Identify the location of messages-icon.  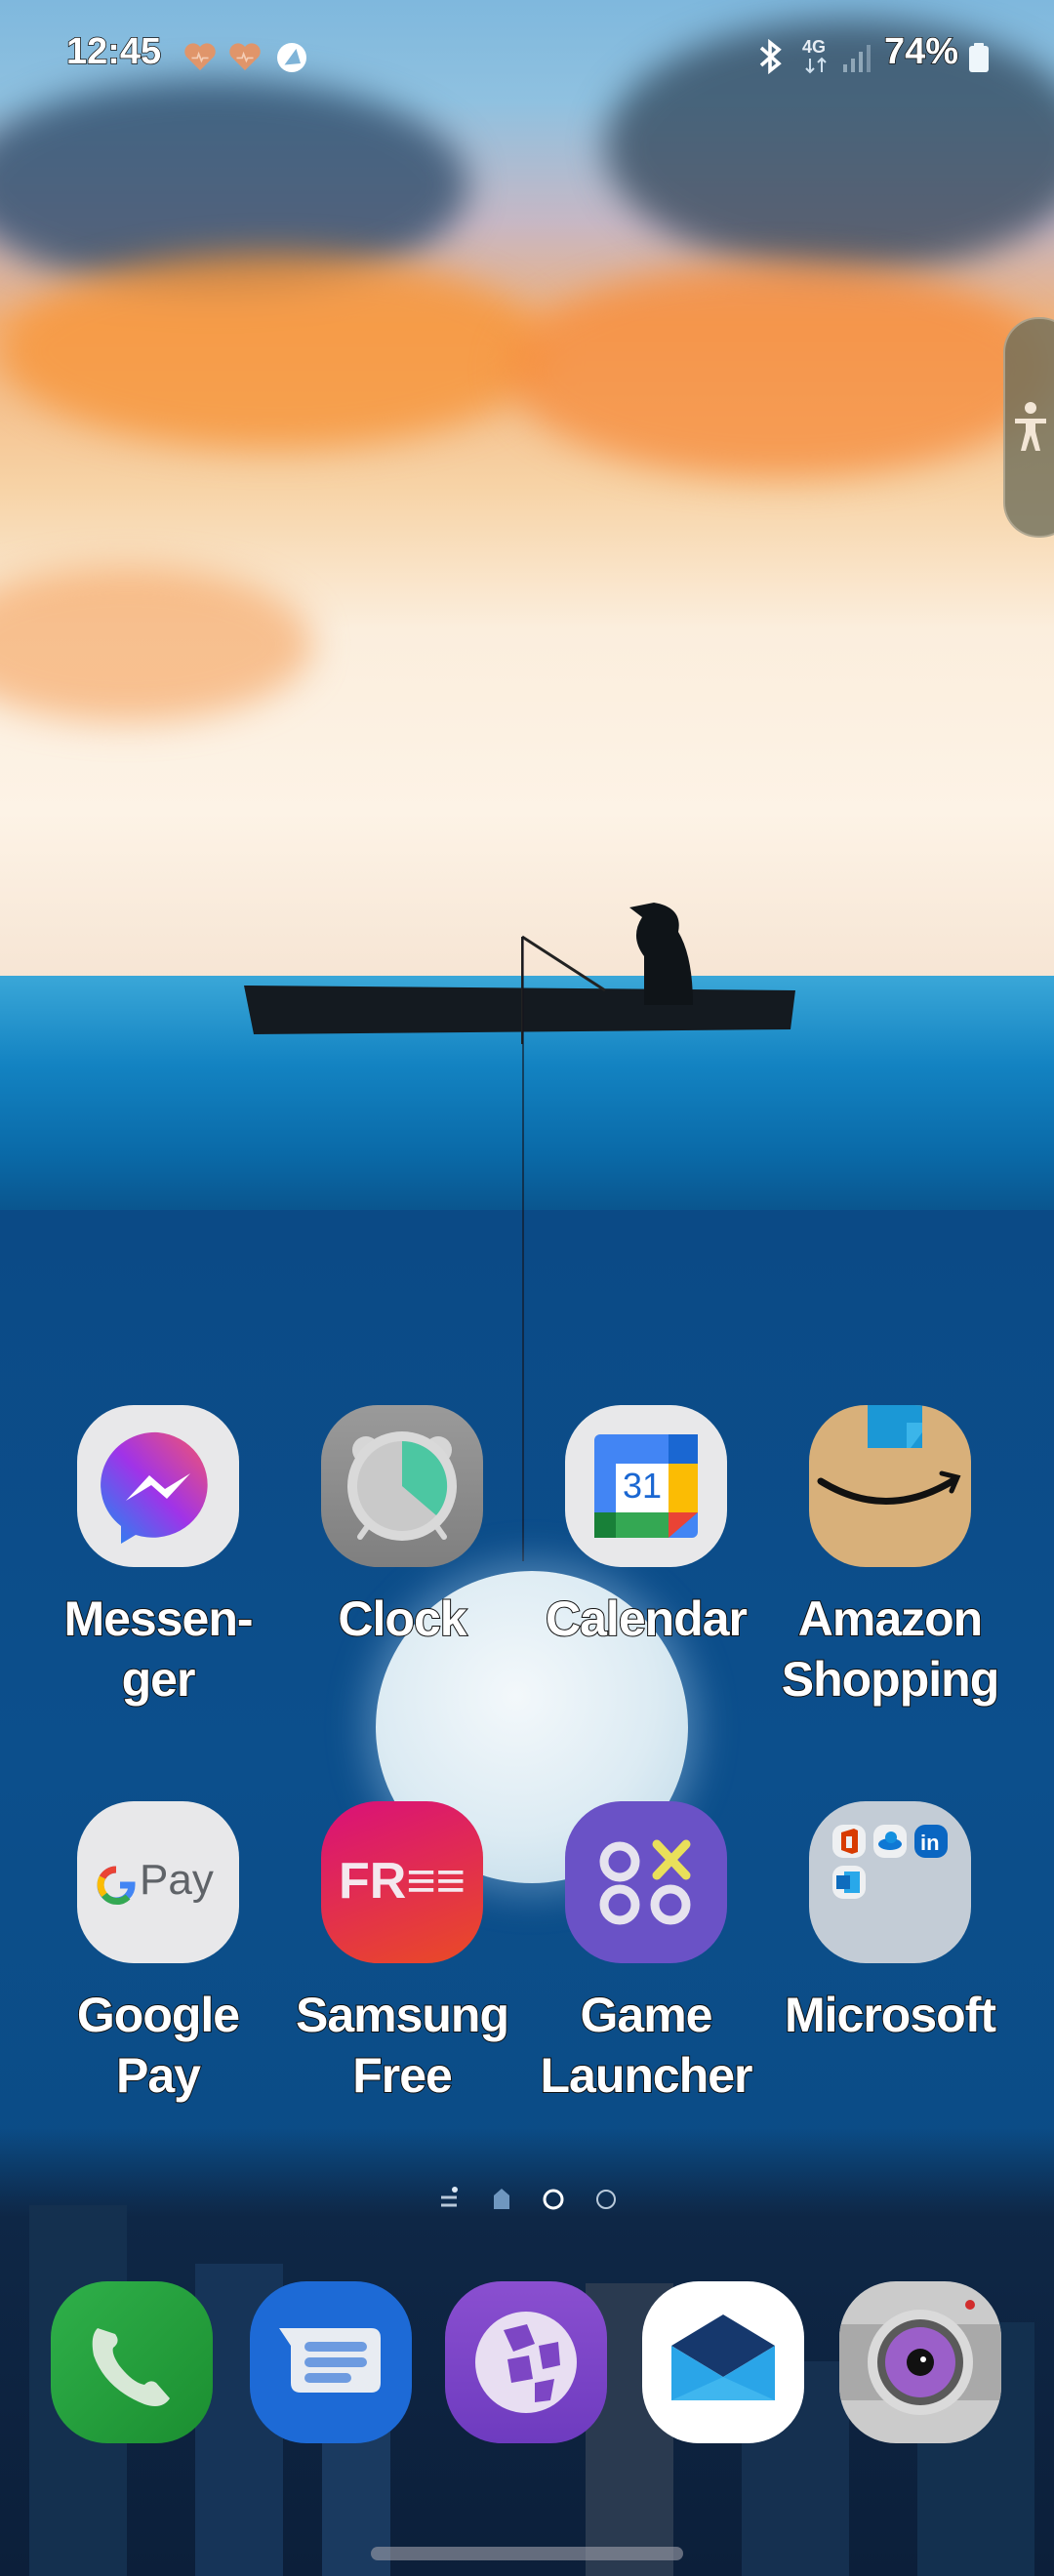
(330, 2360).